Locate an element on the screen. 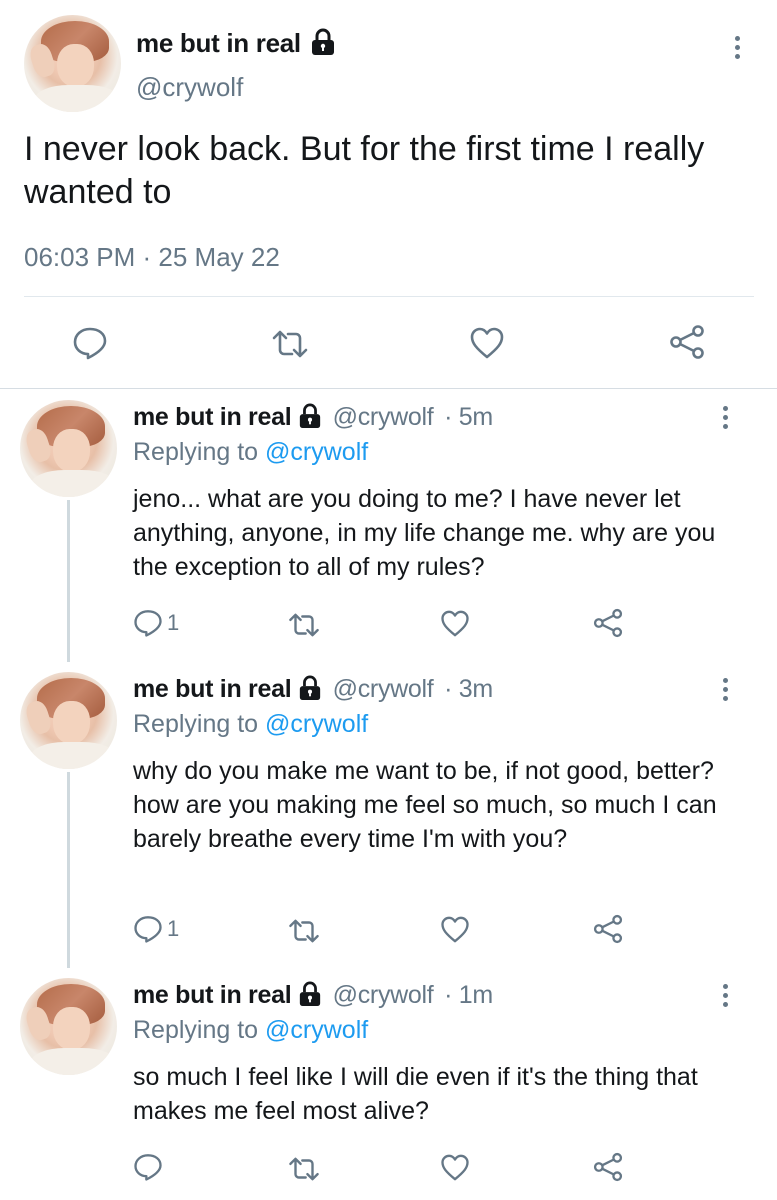 This screenshot has height=1200, width=777. reply-header: me but in real @crywolf · 5m is located at coordinates (313, 417).